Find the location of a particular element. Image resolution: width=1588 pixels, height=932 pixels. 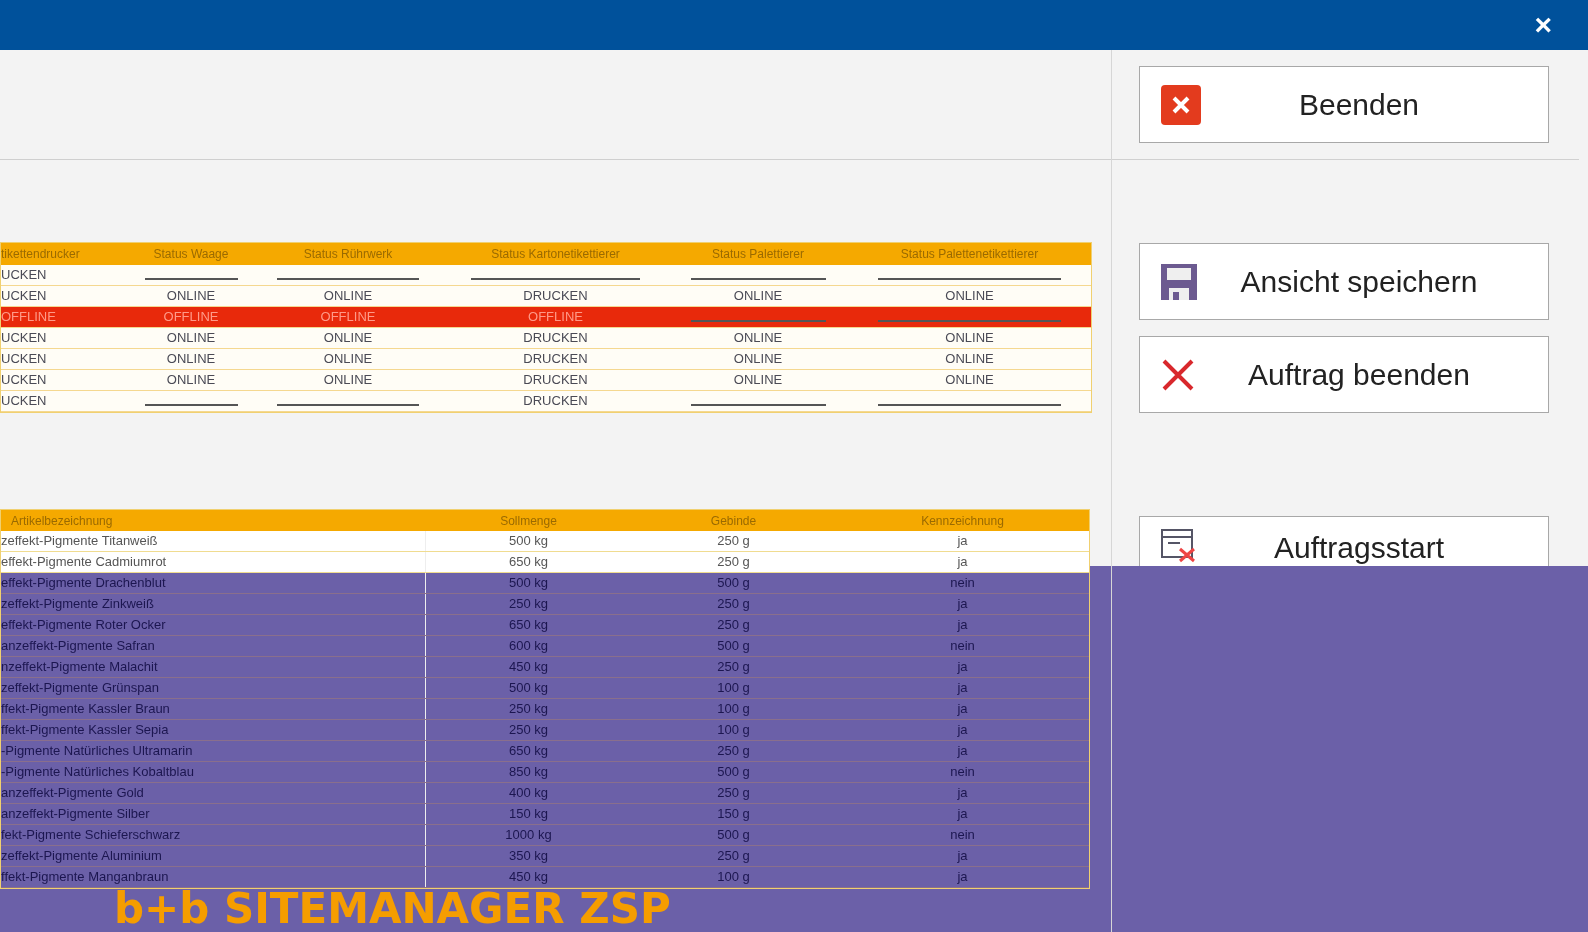

column-header: Artikelbezeichnung is located at coordinates (62, 521).